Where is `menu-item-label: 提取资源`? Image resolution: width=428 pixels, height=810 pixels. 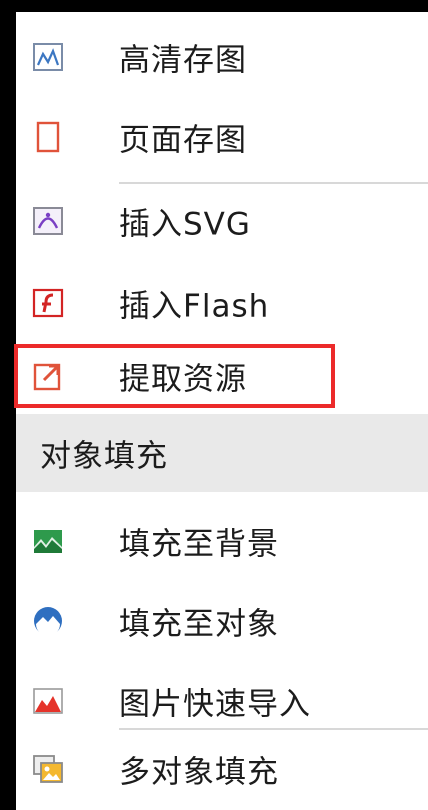
menu-item-label: 提取资源 is located at coordinates (183, 379).